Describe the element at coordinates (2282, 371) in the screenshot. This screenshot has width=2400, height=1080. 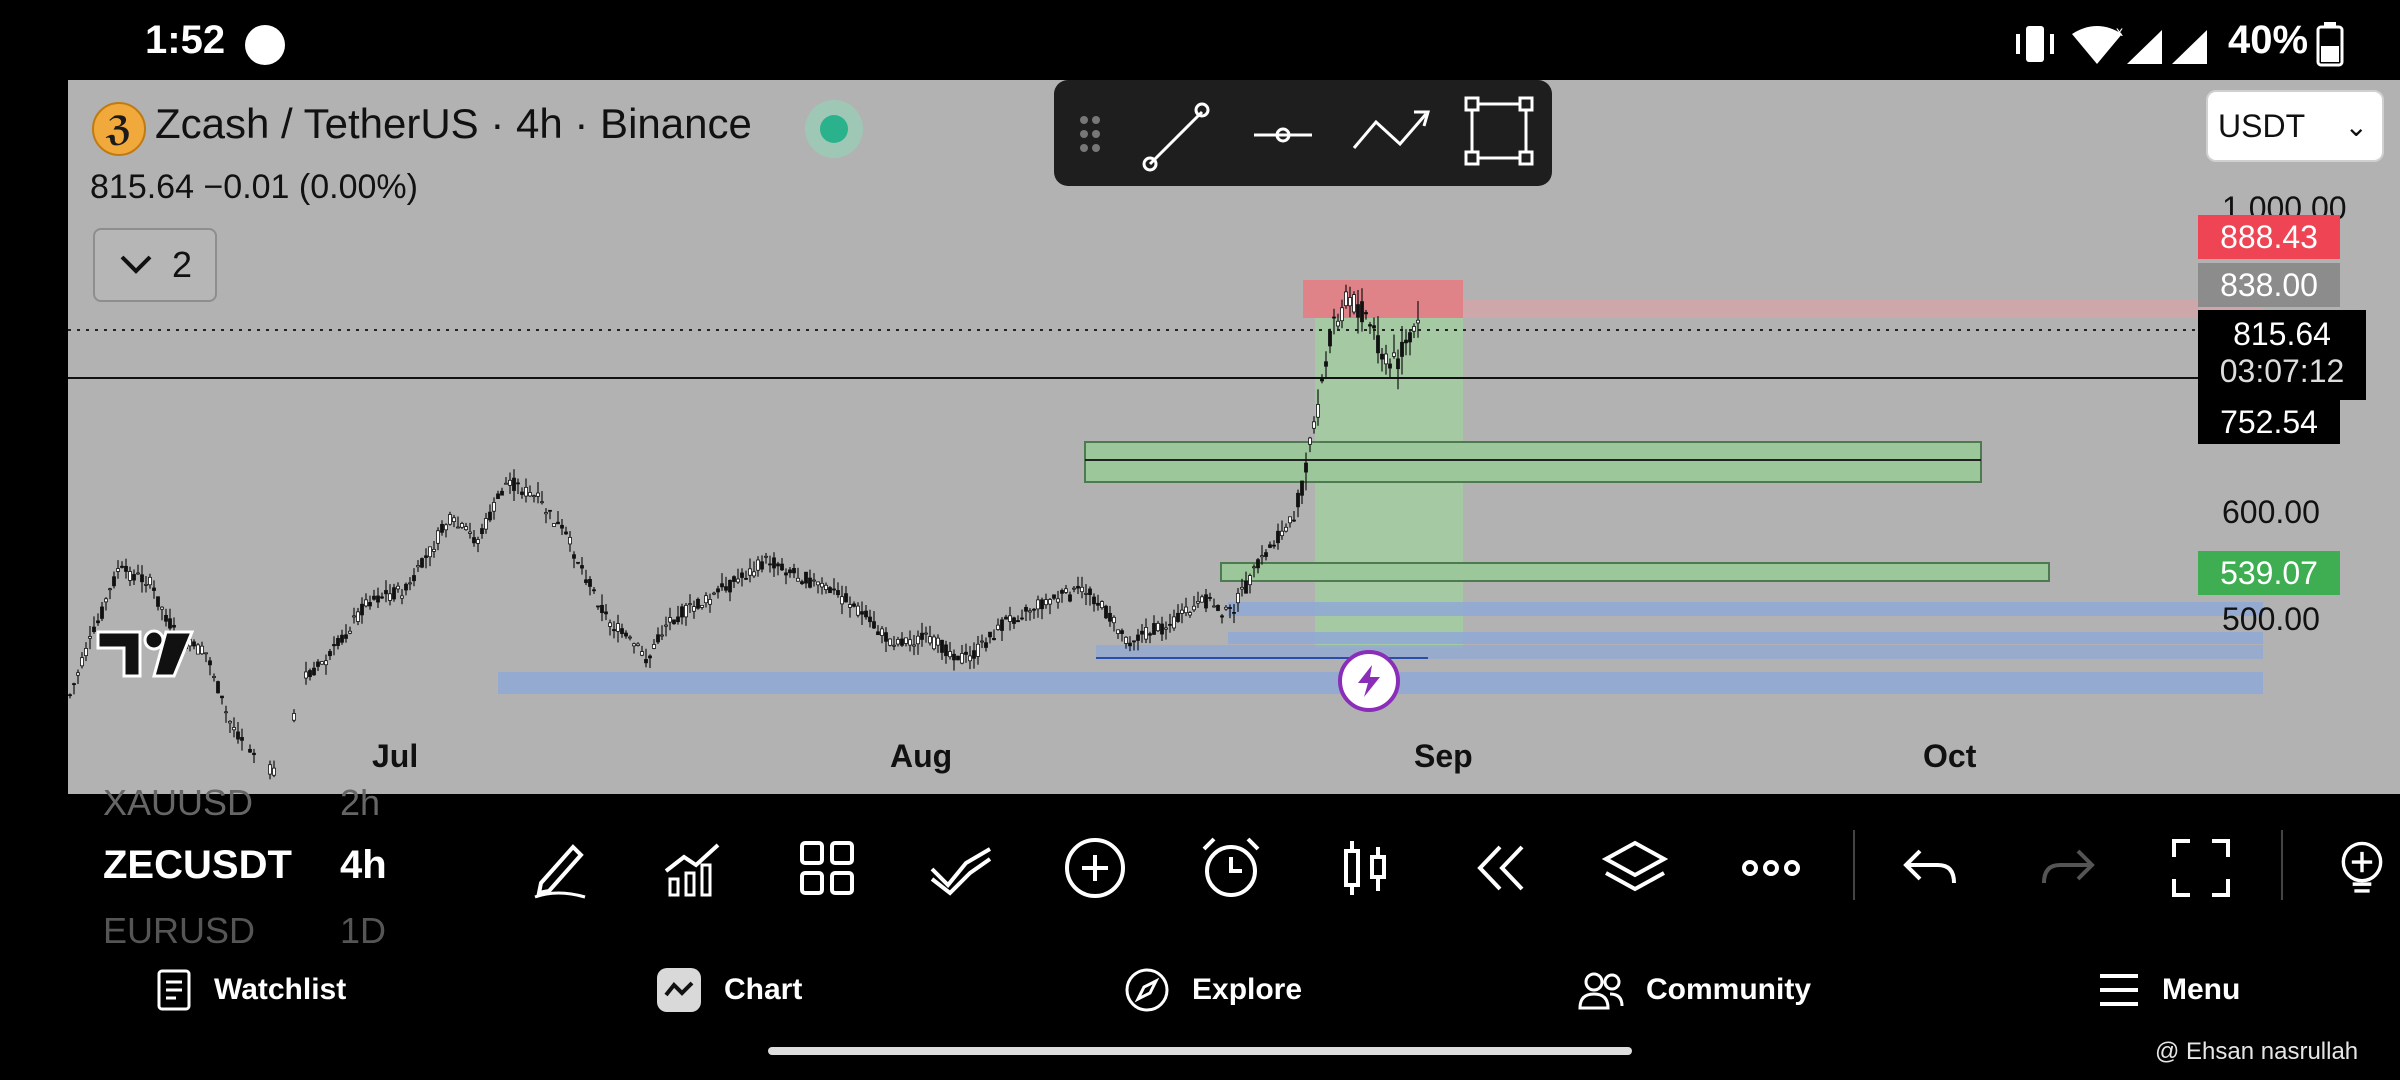
I see `bar-countdown: 03:07:12` at that location.